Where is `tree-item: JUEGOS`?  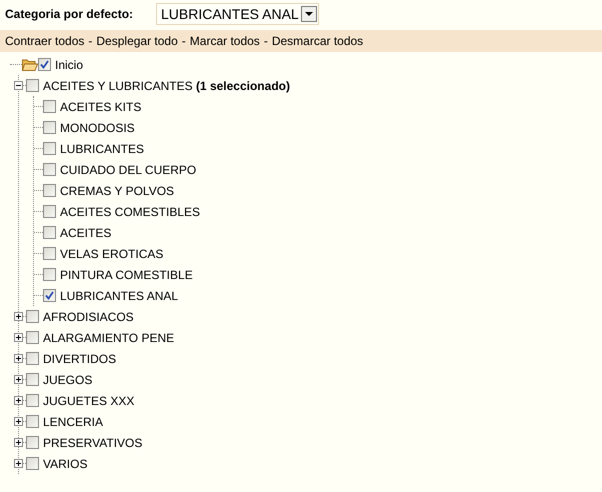 tree-item: JUEGOS is located at coordinates (67, 379).